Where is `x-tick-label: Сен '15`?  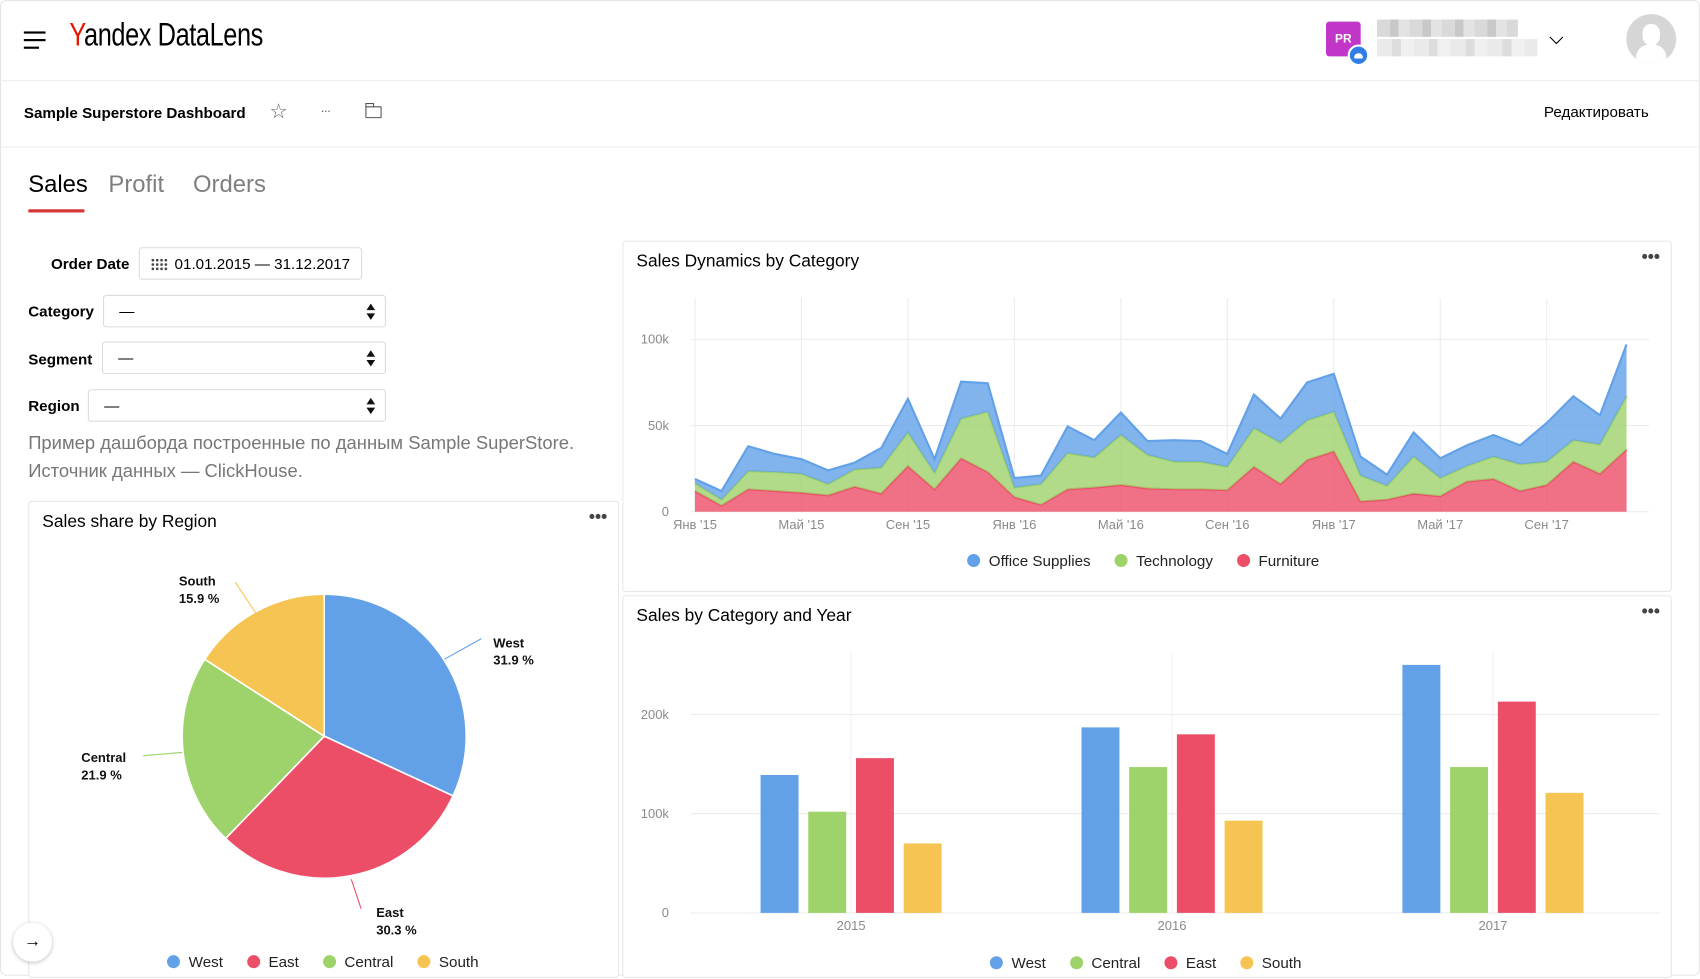 x-tick-label: Сен '15 is located at coordinates (908, 524).